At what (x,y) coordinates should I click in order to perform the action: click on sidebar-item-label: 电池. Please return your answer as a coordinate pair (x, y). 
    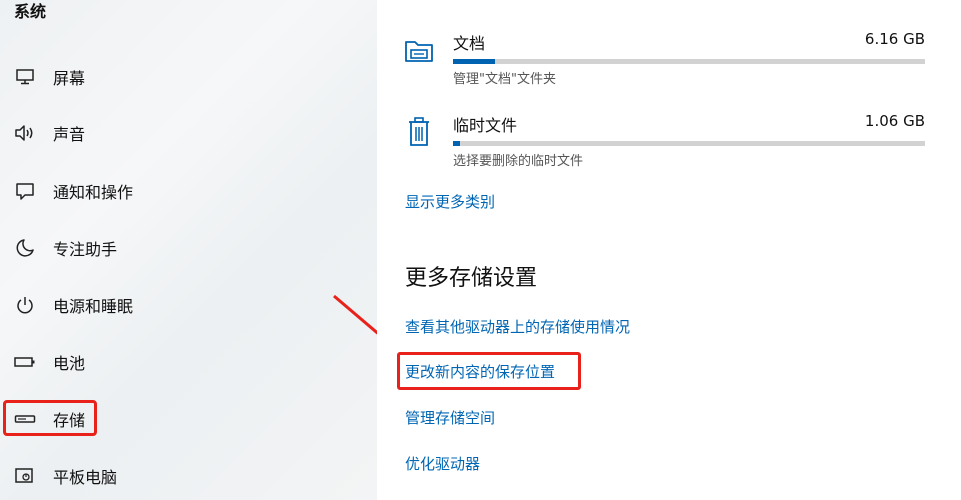
    Looking at the image, I should click on (69, 363).